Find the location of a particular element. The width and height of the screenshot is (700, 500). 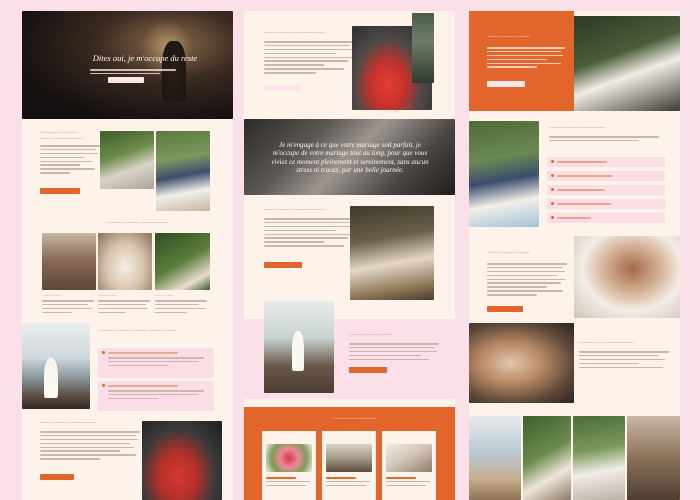

pink-section-body-lines is located at coordinates (394, 352).